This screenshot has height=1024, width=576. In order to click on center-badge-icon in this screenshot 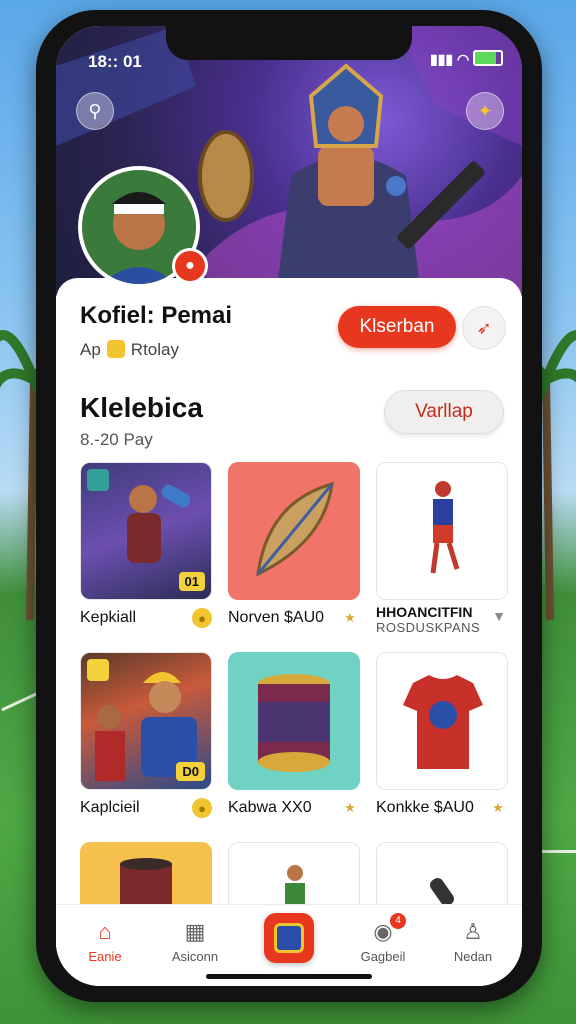, I will do `click(289, 938)`.